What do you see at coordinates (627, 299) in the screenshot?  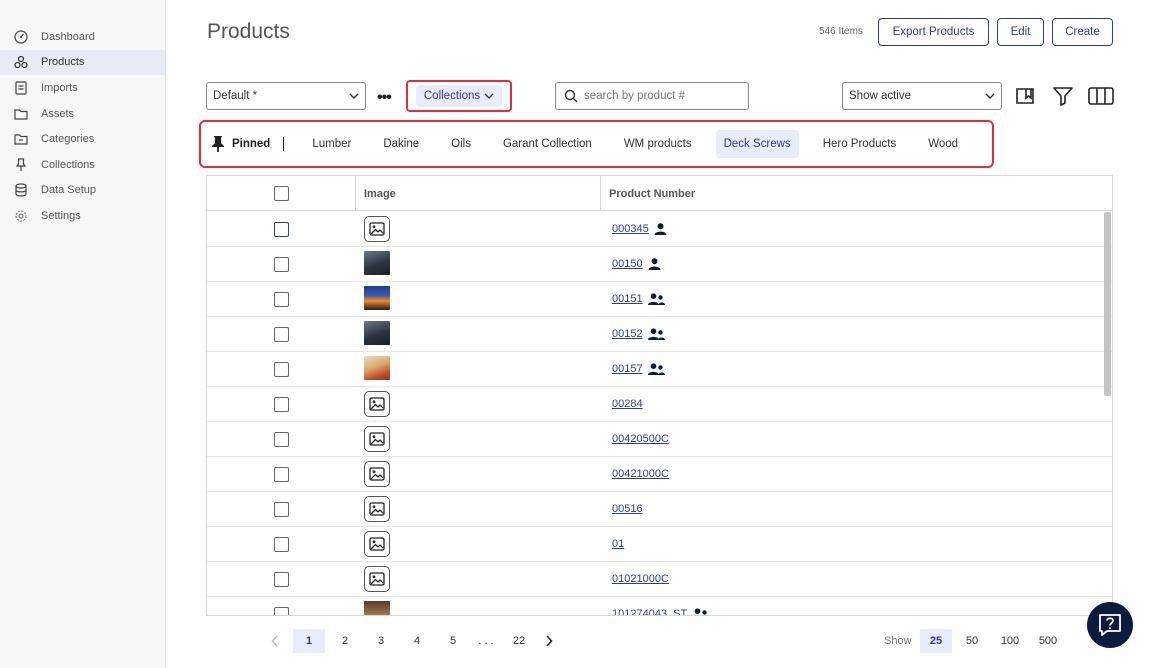 I see `product-number-link: 00151` at bounding box center [627, 299].